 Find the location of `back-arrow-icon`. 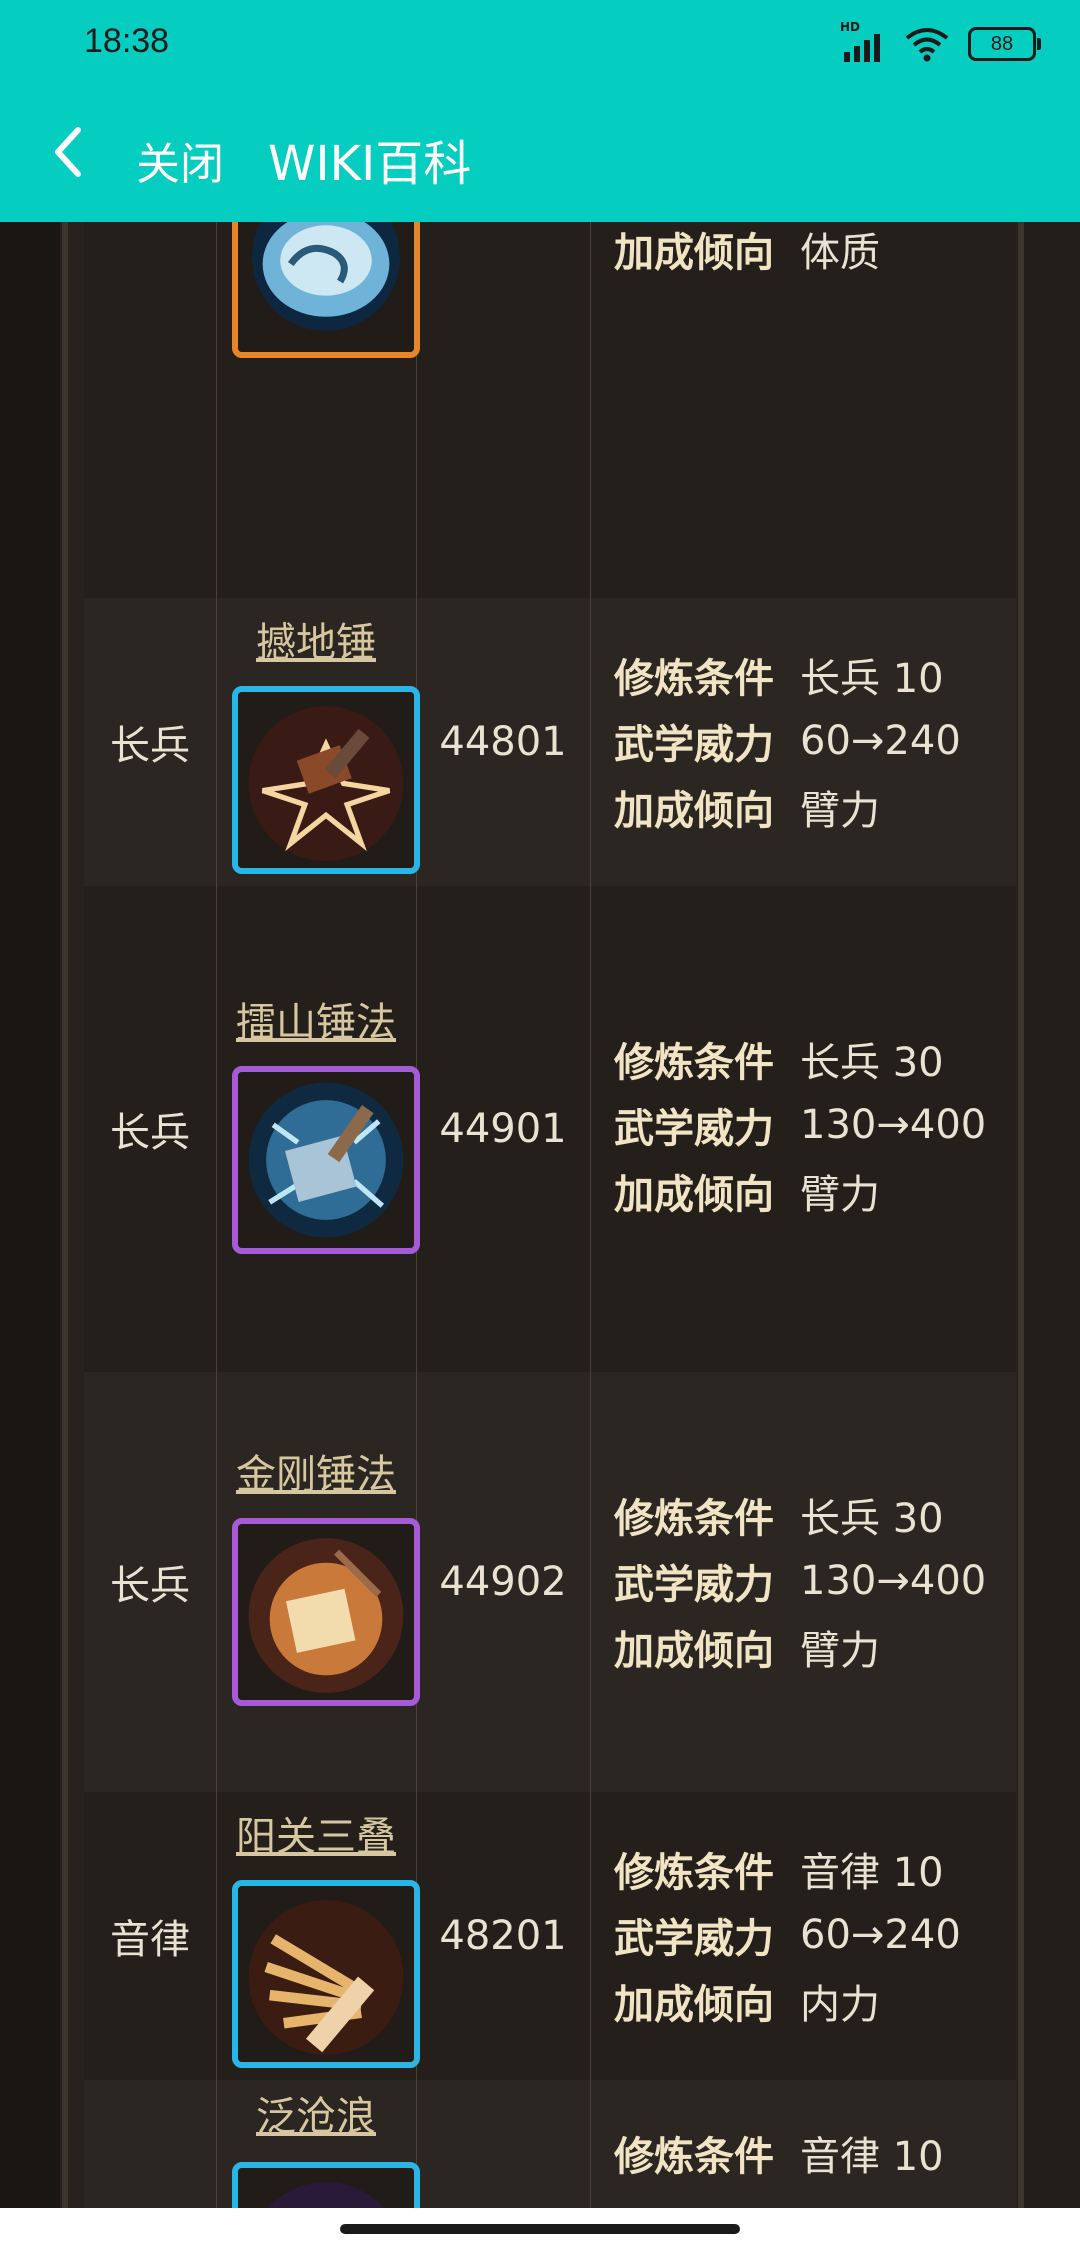

back-arrow-icon is located at coordinates (68, 152).